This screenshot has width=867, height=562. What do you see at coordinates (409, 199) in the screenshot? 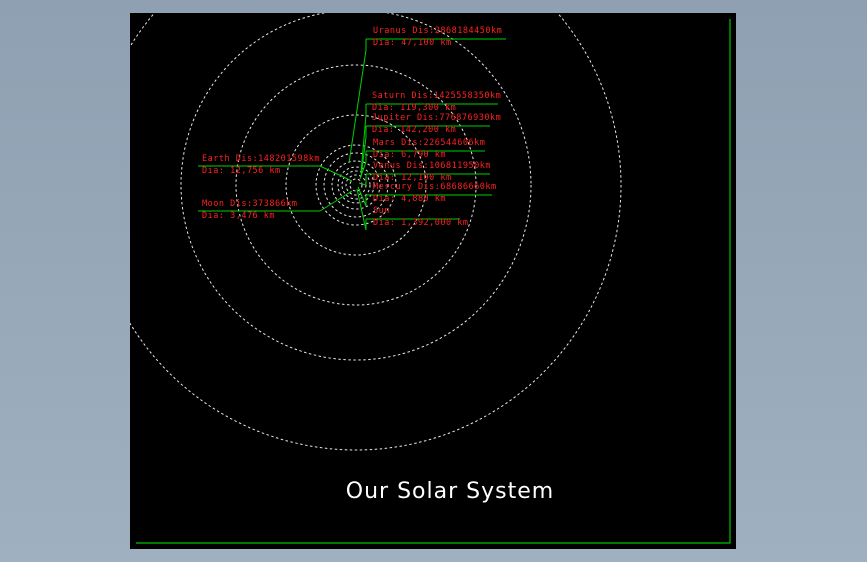
I see `mercury-diameter-label: Dia: 4,880 km` at bounding box center [409, 199].